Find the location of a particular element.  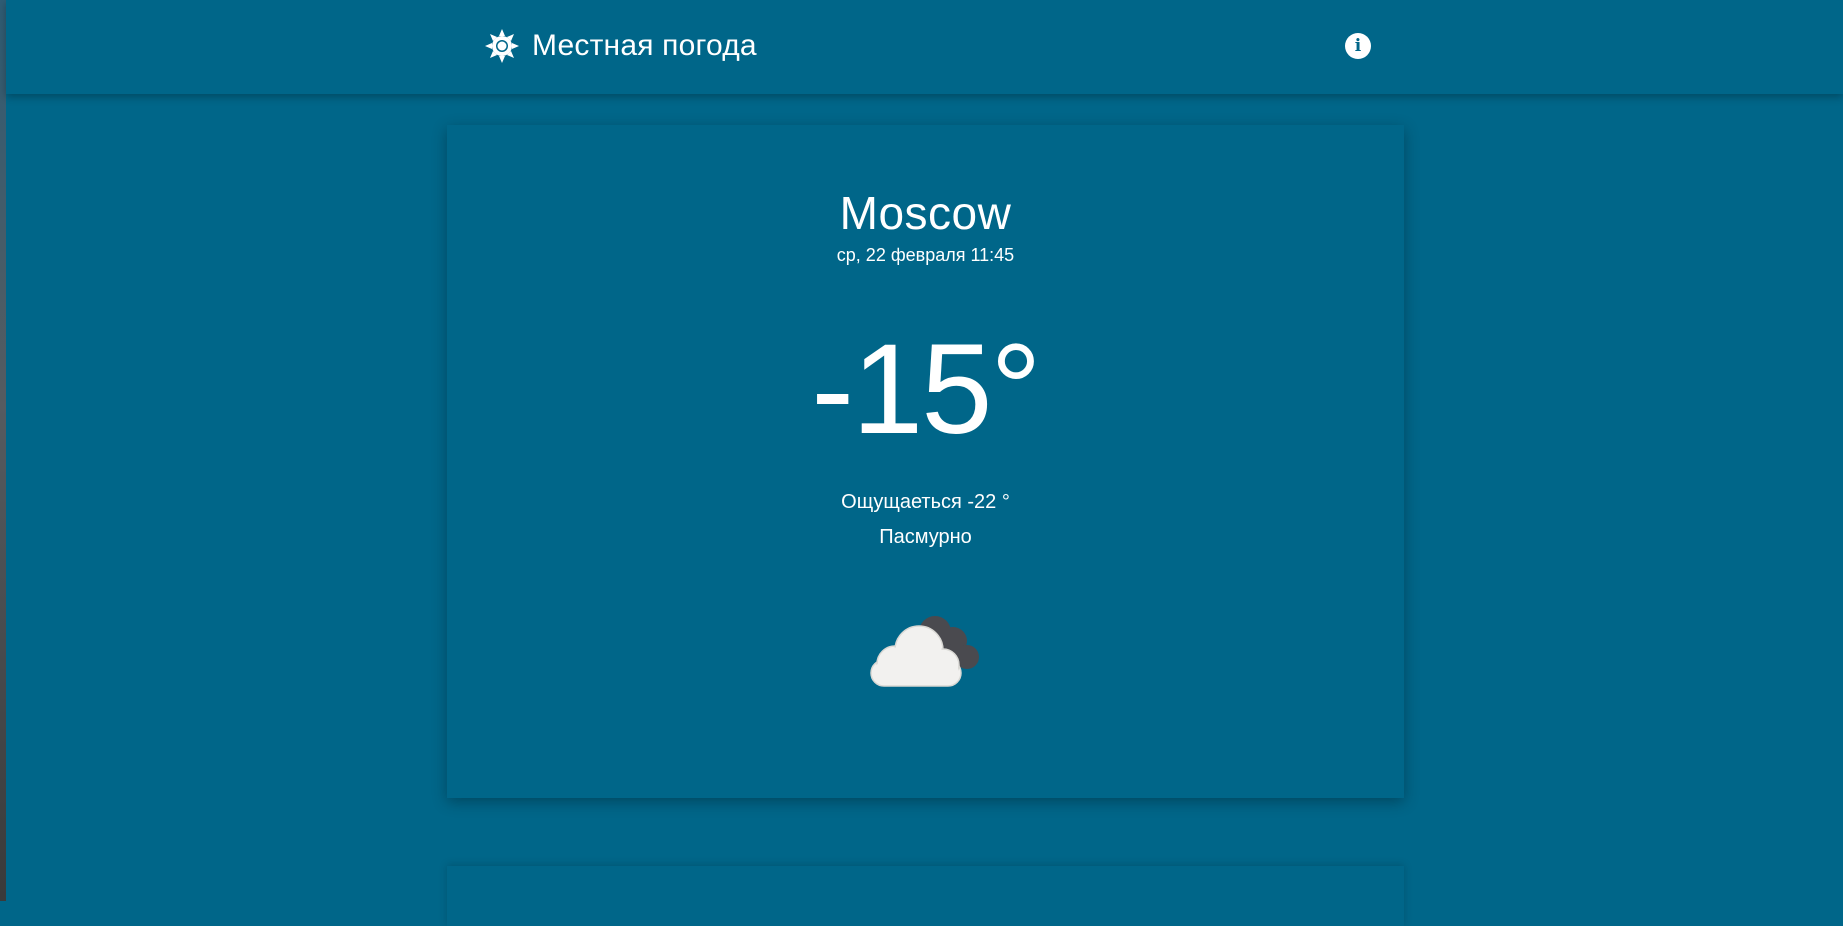

feels-like-temperature: Ощущаеться -22 ° is located at coordinates (925, 502).